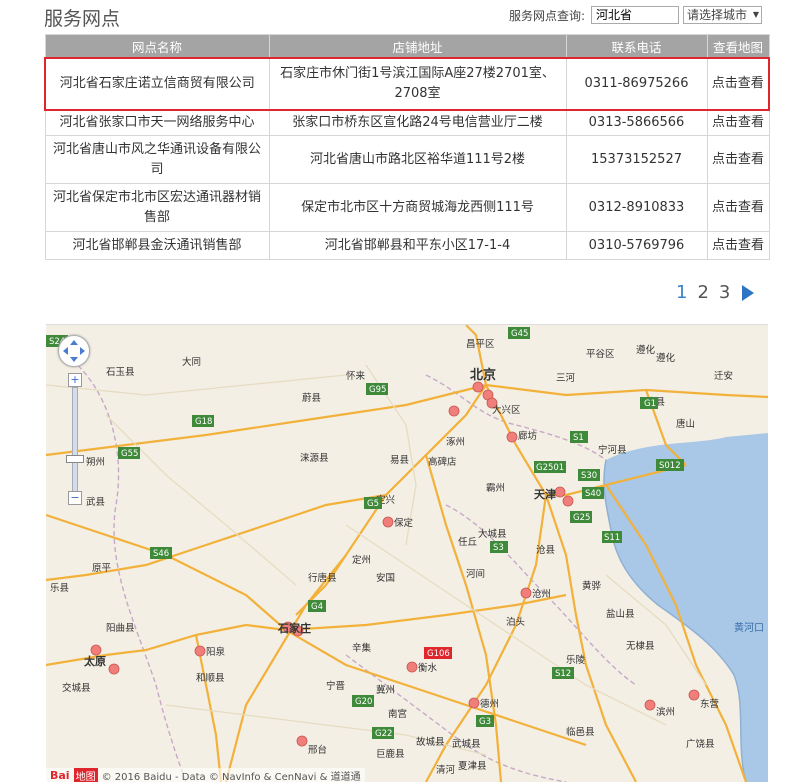  I want to click on city-label: 滨州, so click(665, 712).